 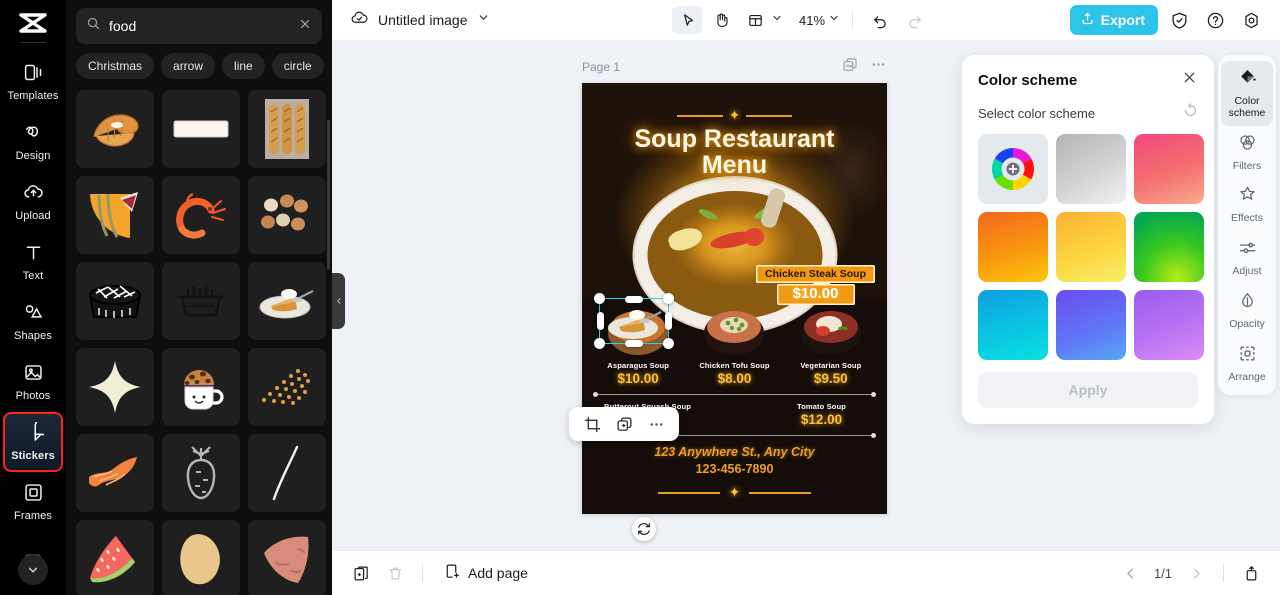 What do you see at coordinates (1113, 20) in the screenshot?
I see `export-button: Export` at bounding box center [1113, 20].